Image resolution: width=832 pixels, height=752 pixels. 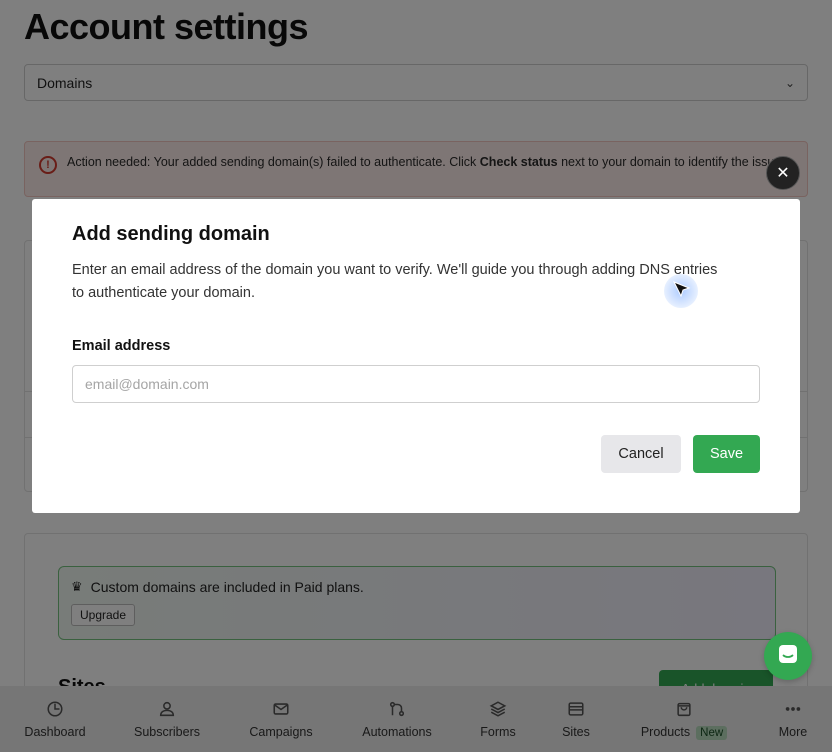 What do you see at coordinates (681, 291) in the screenshot?
I see `mouse-cursor` at bounding box center [681, 291].